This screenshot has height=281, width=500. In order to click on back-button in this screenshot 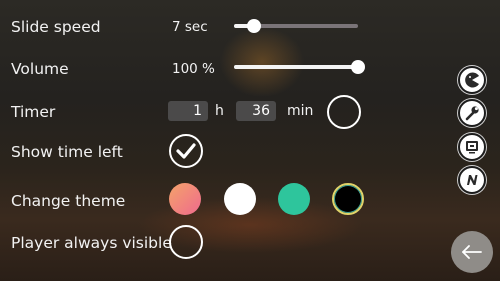, I will do `click(472, 252)`.